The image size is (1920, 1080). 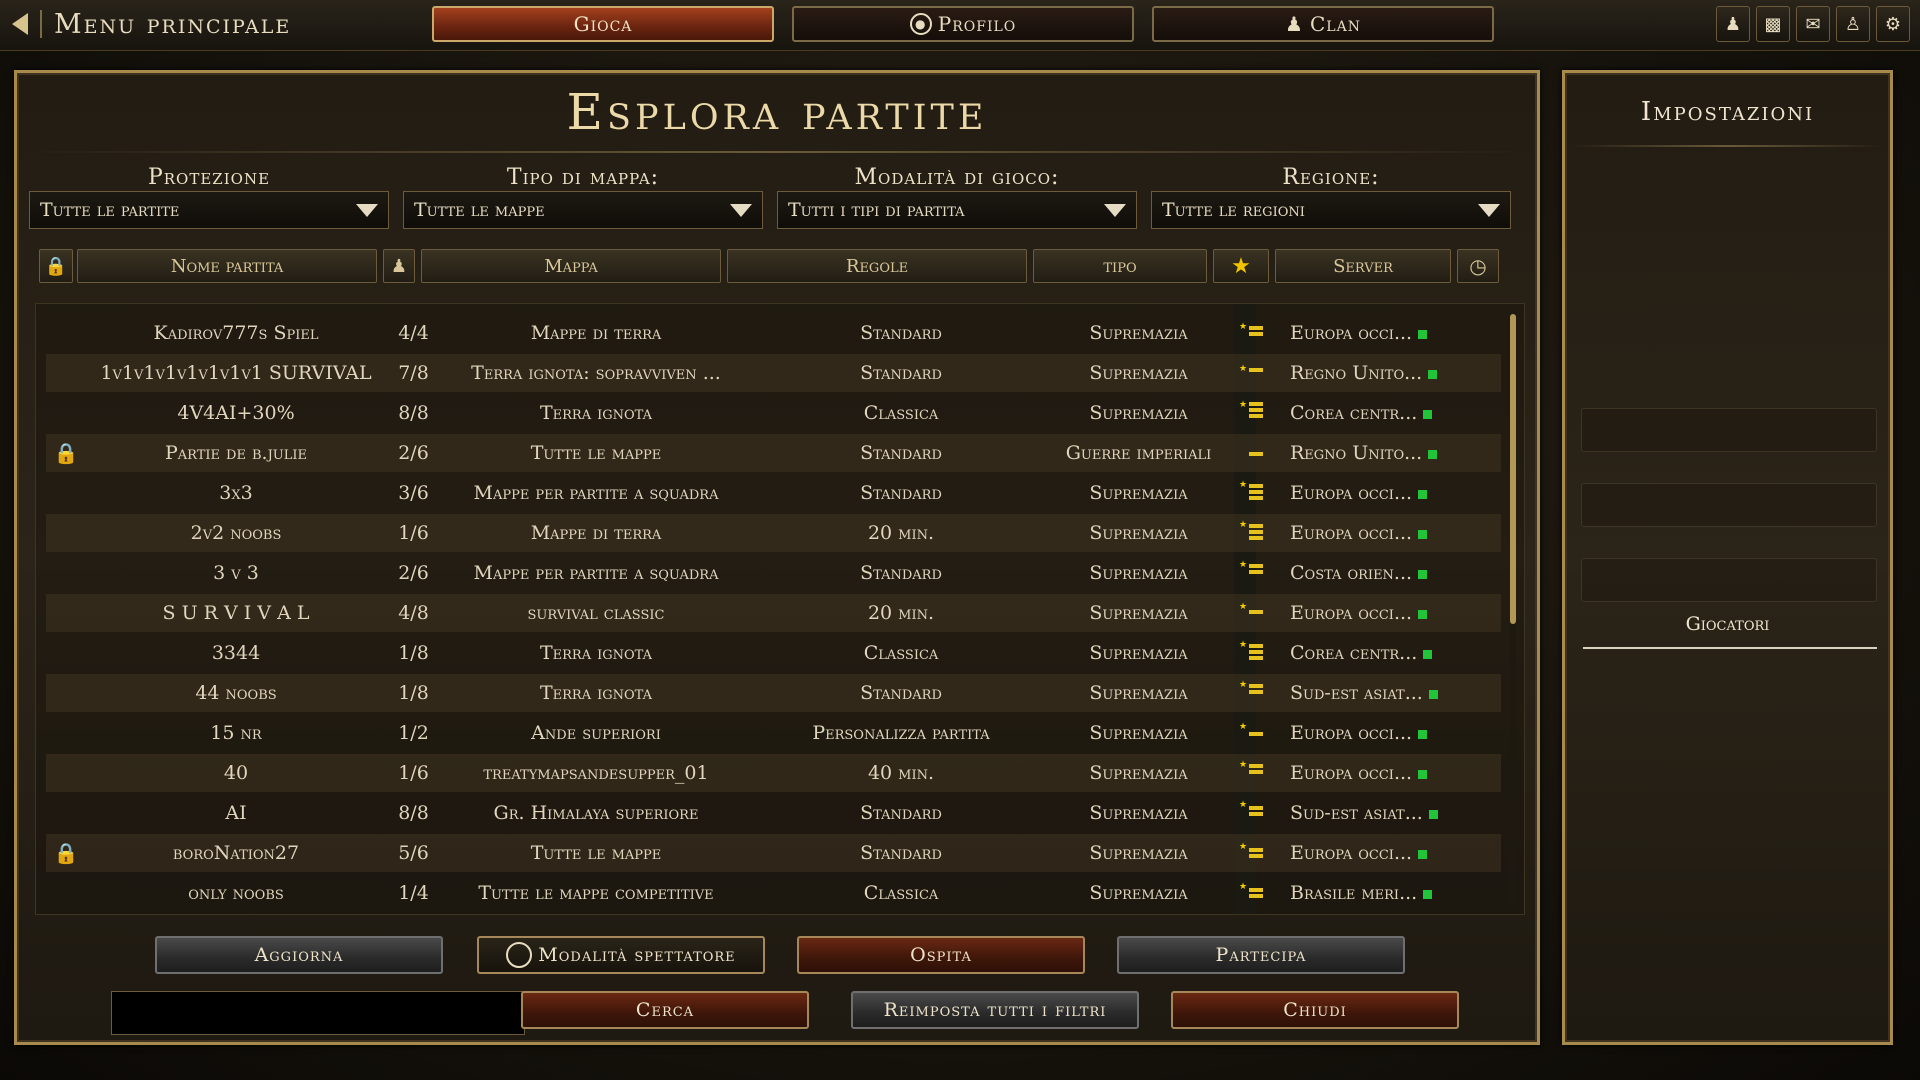 I want to click on reset-filters-button: Reimposta tutti i filtri, so click(x=995, y=1010).